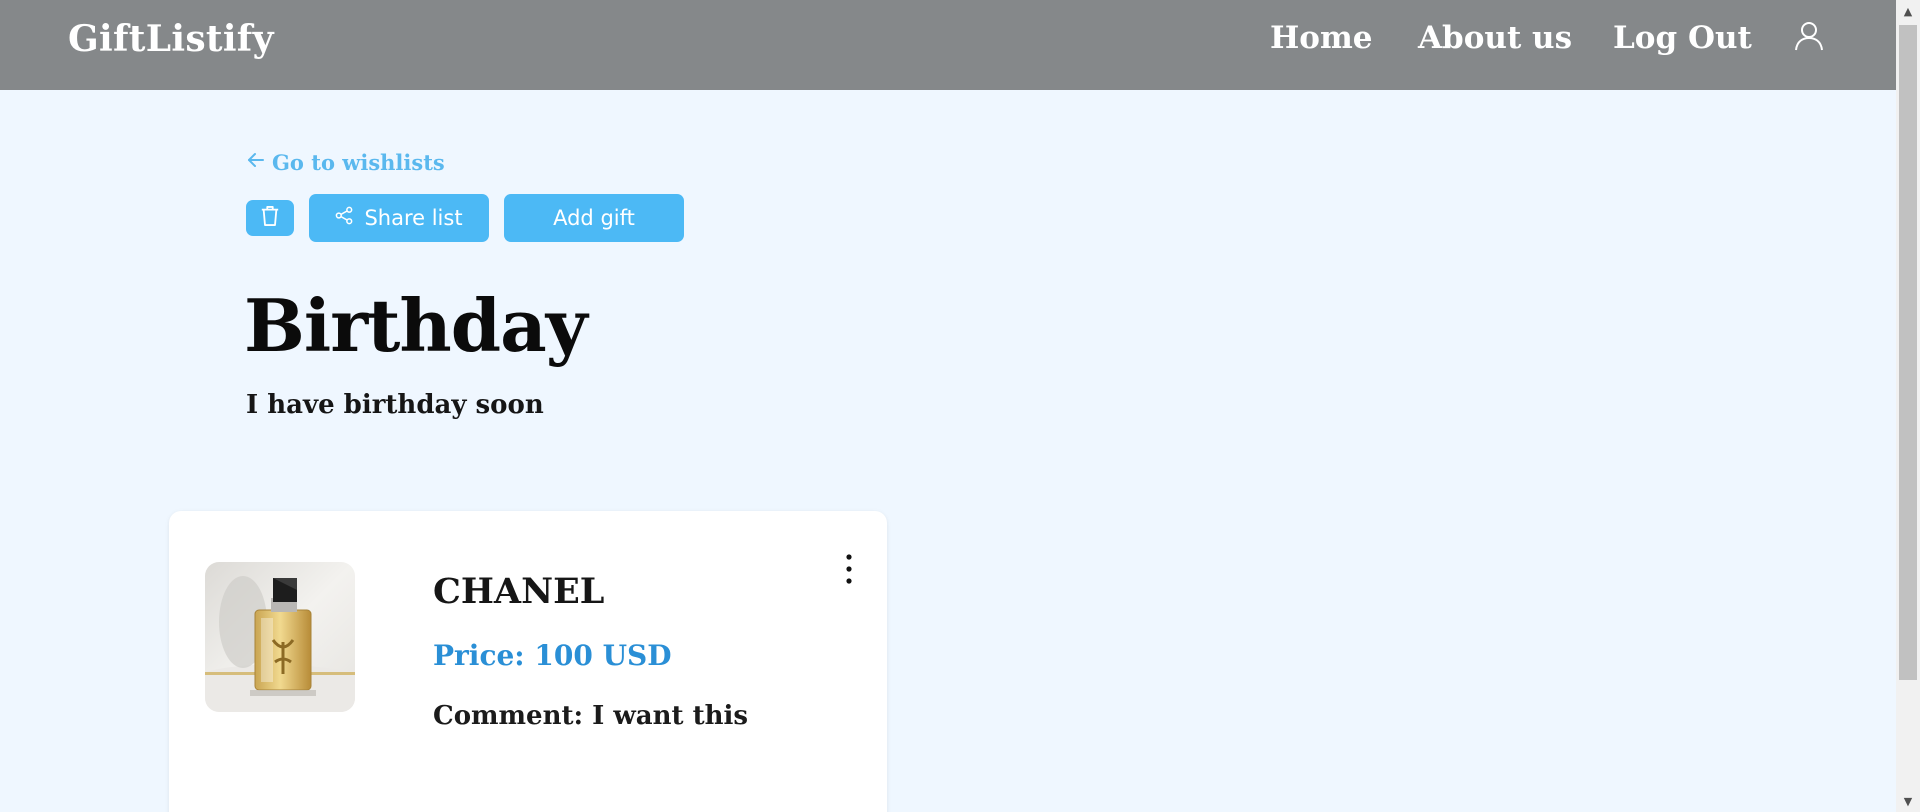 This screenshot has width=1920, height=812. I want to click on go-to-wishlists-label: Go to wishlists, so click(358, 162).